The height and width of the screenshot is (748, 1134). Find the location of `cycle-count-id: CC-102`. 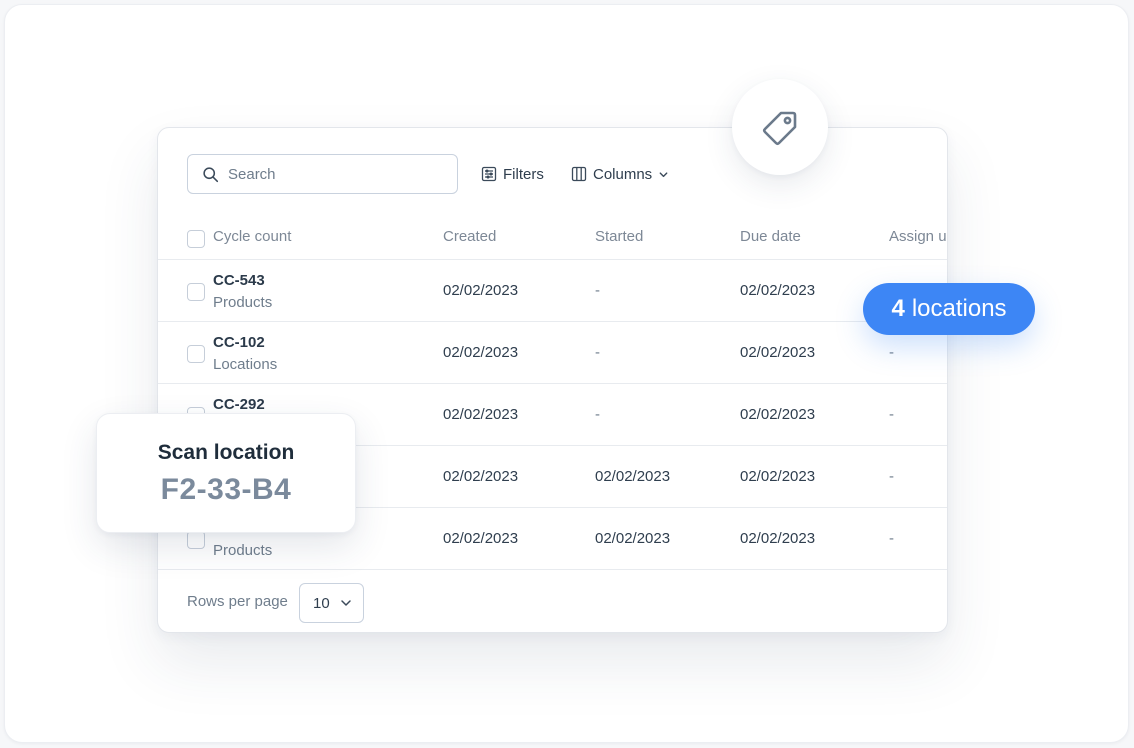

cycle-count-id: CC-102 is located at coordinates (239, 342).